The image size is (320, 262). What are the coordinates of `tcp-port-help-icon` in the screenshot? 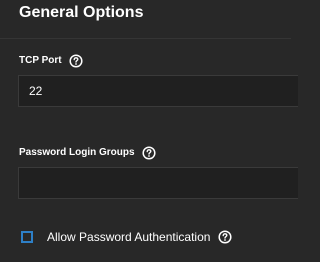 It's located at (76, 61).